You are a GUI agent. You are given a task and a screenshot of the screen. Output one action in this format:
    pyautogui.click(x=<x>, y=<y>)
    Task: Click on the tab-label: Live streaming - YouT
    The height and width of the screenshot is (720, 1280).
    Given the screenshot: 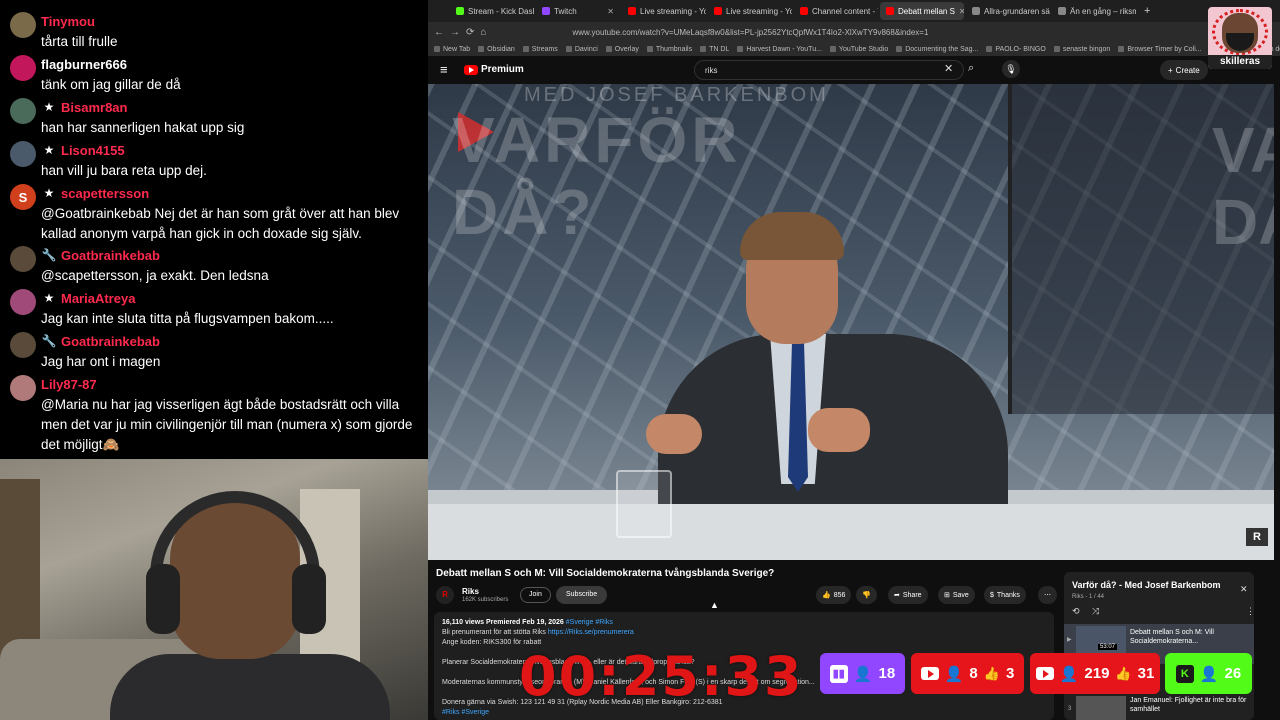 What is the action you would take?
    pyautogui.click(x=759, y=11)
    